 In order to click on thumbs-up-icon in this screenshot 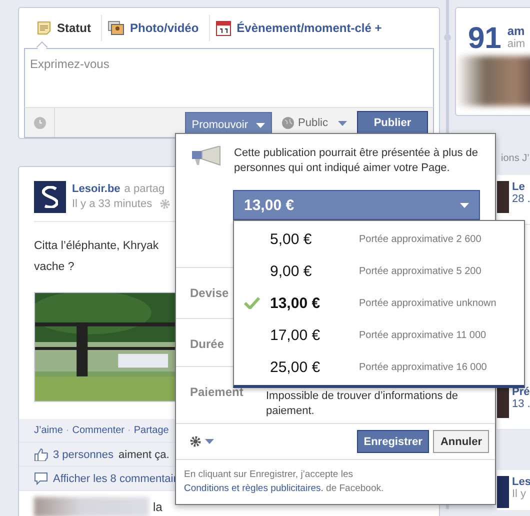, I will do `click(41, 454)`.